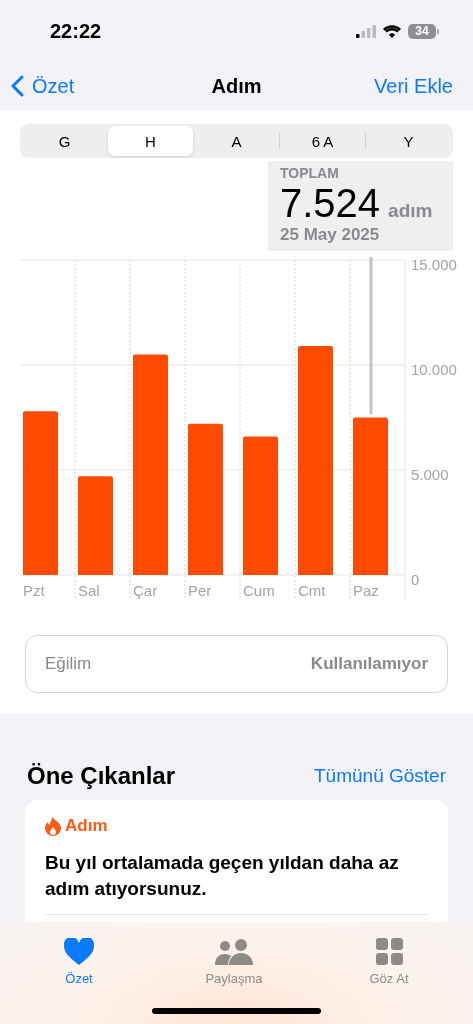 This screenshot has height=1024, width=473. Describe the element at coordinates (150, 141) in the screenshot. I see `segment-tab: H` at that location.